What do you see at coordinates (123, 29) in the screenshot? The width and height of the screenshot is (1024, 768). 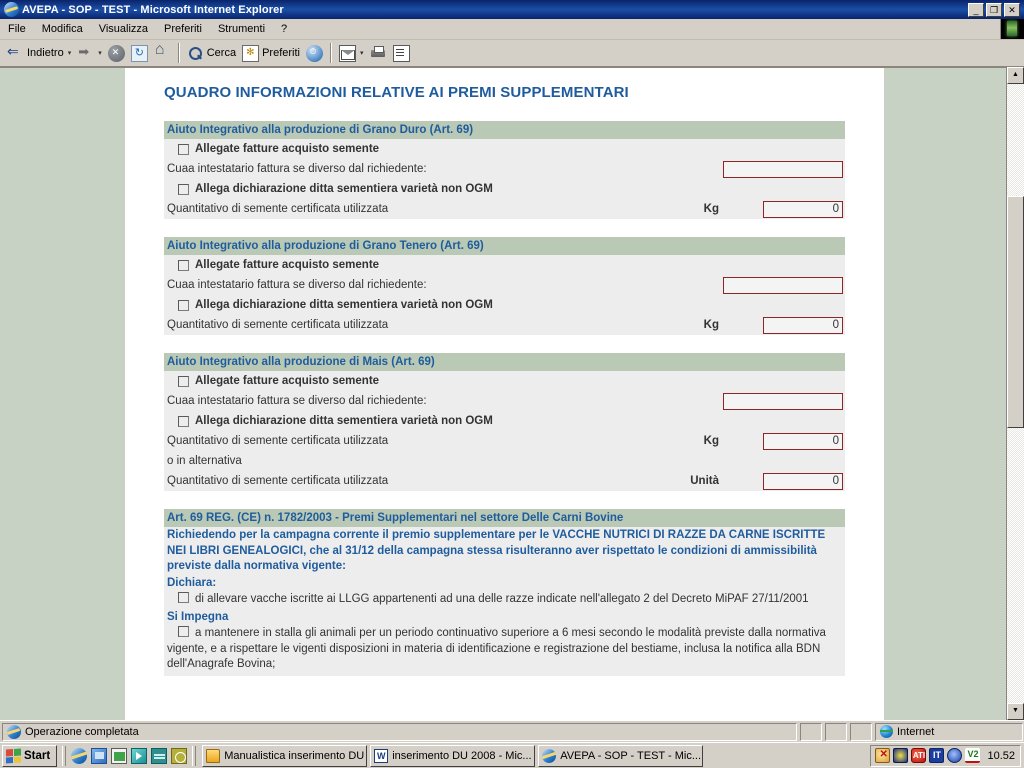 I see `menu-item-visualizza: Visualizza` at bounding box center [123, 29].